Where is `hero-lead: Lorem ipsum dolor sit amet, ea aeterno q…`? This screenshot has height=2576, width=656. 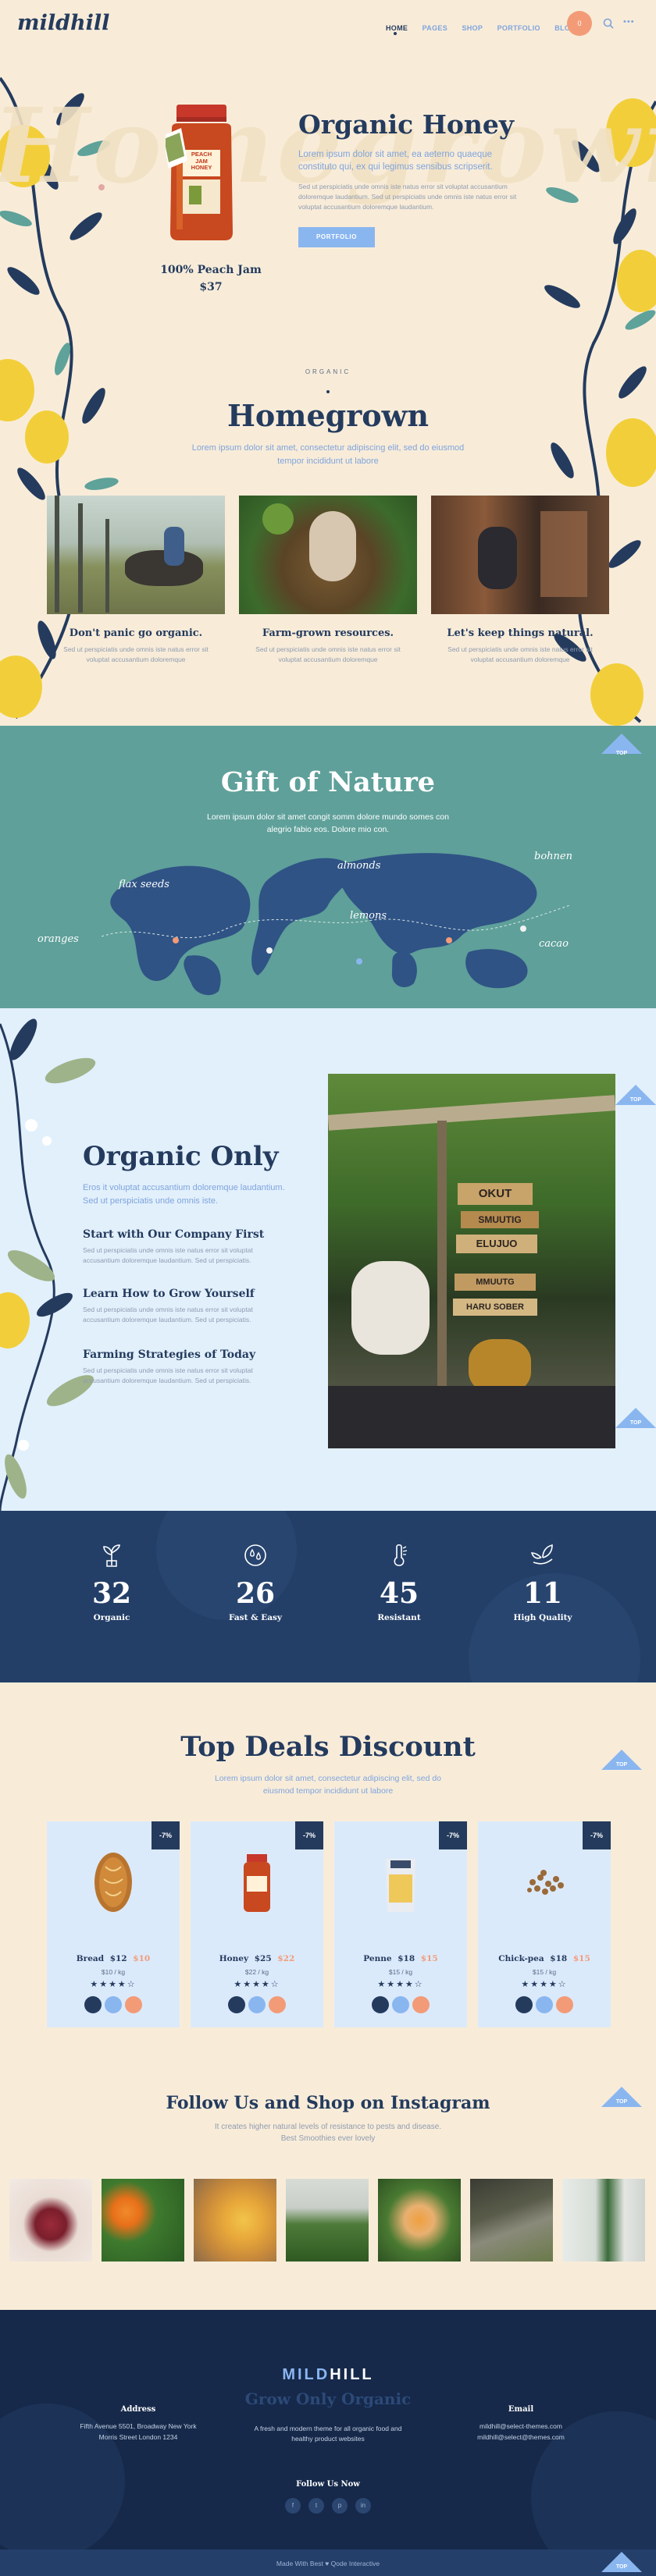
hero-lead: Lorem ipsum dolor sit amet, ea aeterno q… is located at coordinates (395, 161).